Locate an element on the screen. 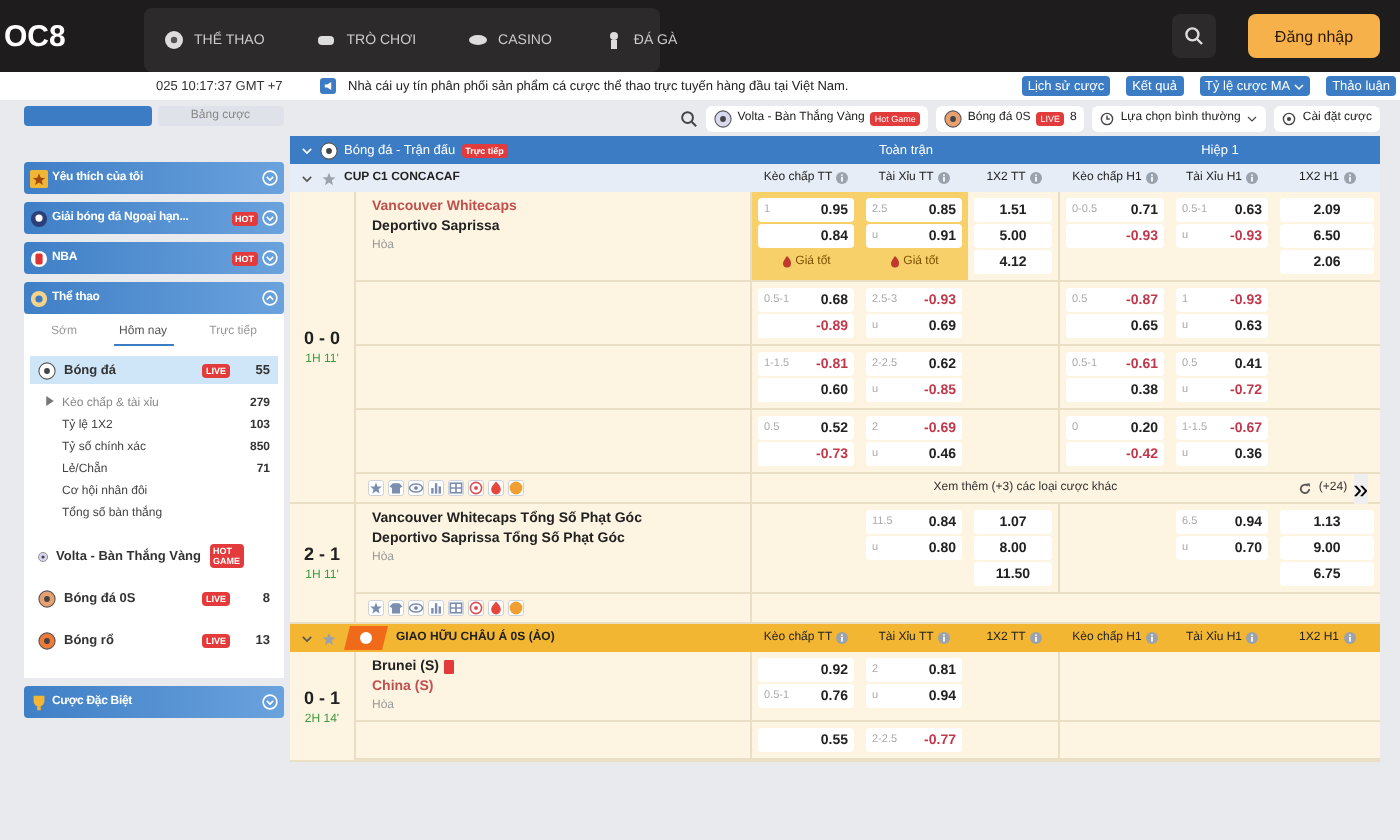  next-button: » is located at coordinates (1360, 488).